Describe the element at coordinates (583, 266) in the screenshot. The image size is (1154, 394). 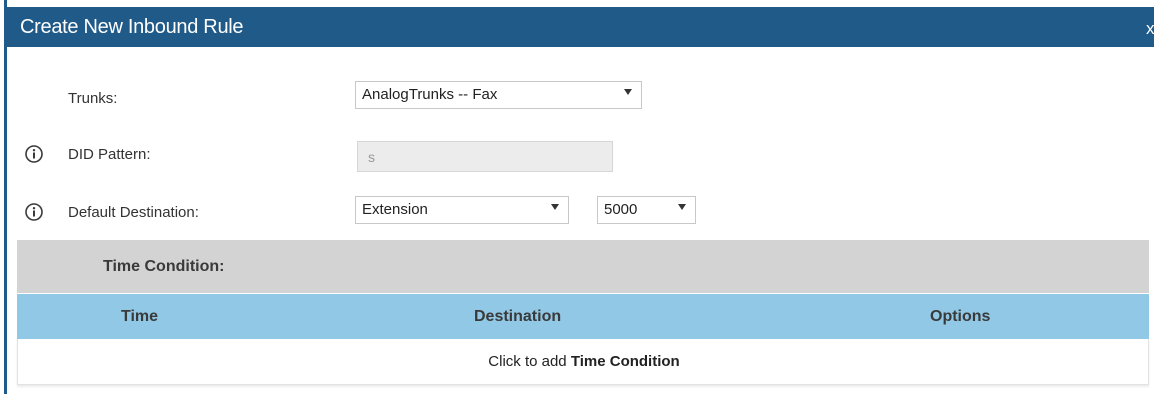
I see `time-condition-header: Time Condition:` at that location.